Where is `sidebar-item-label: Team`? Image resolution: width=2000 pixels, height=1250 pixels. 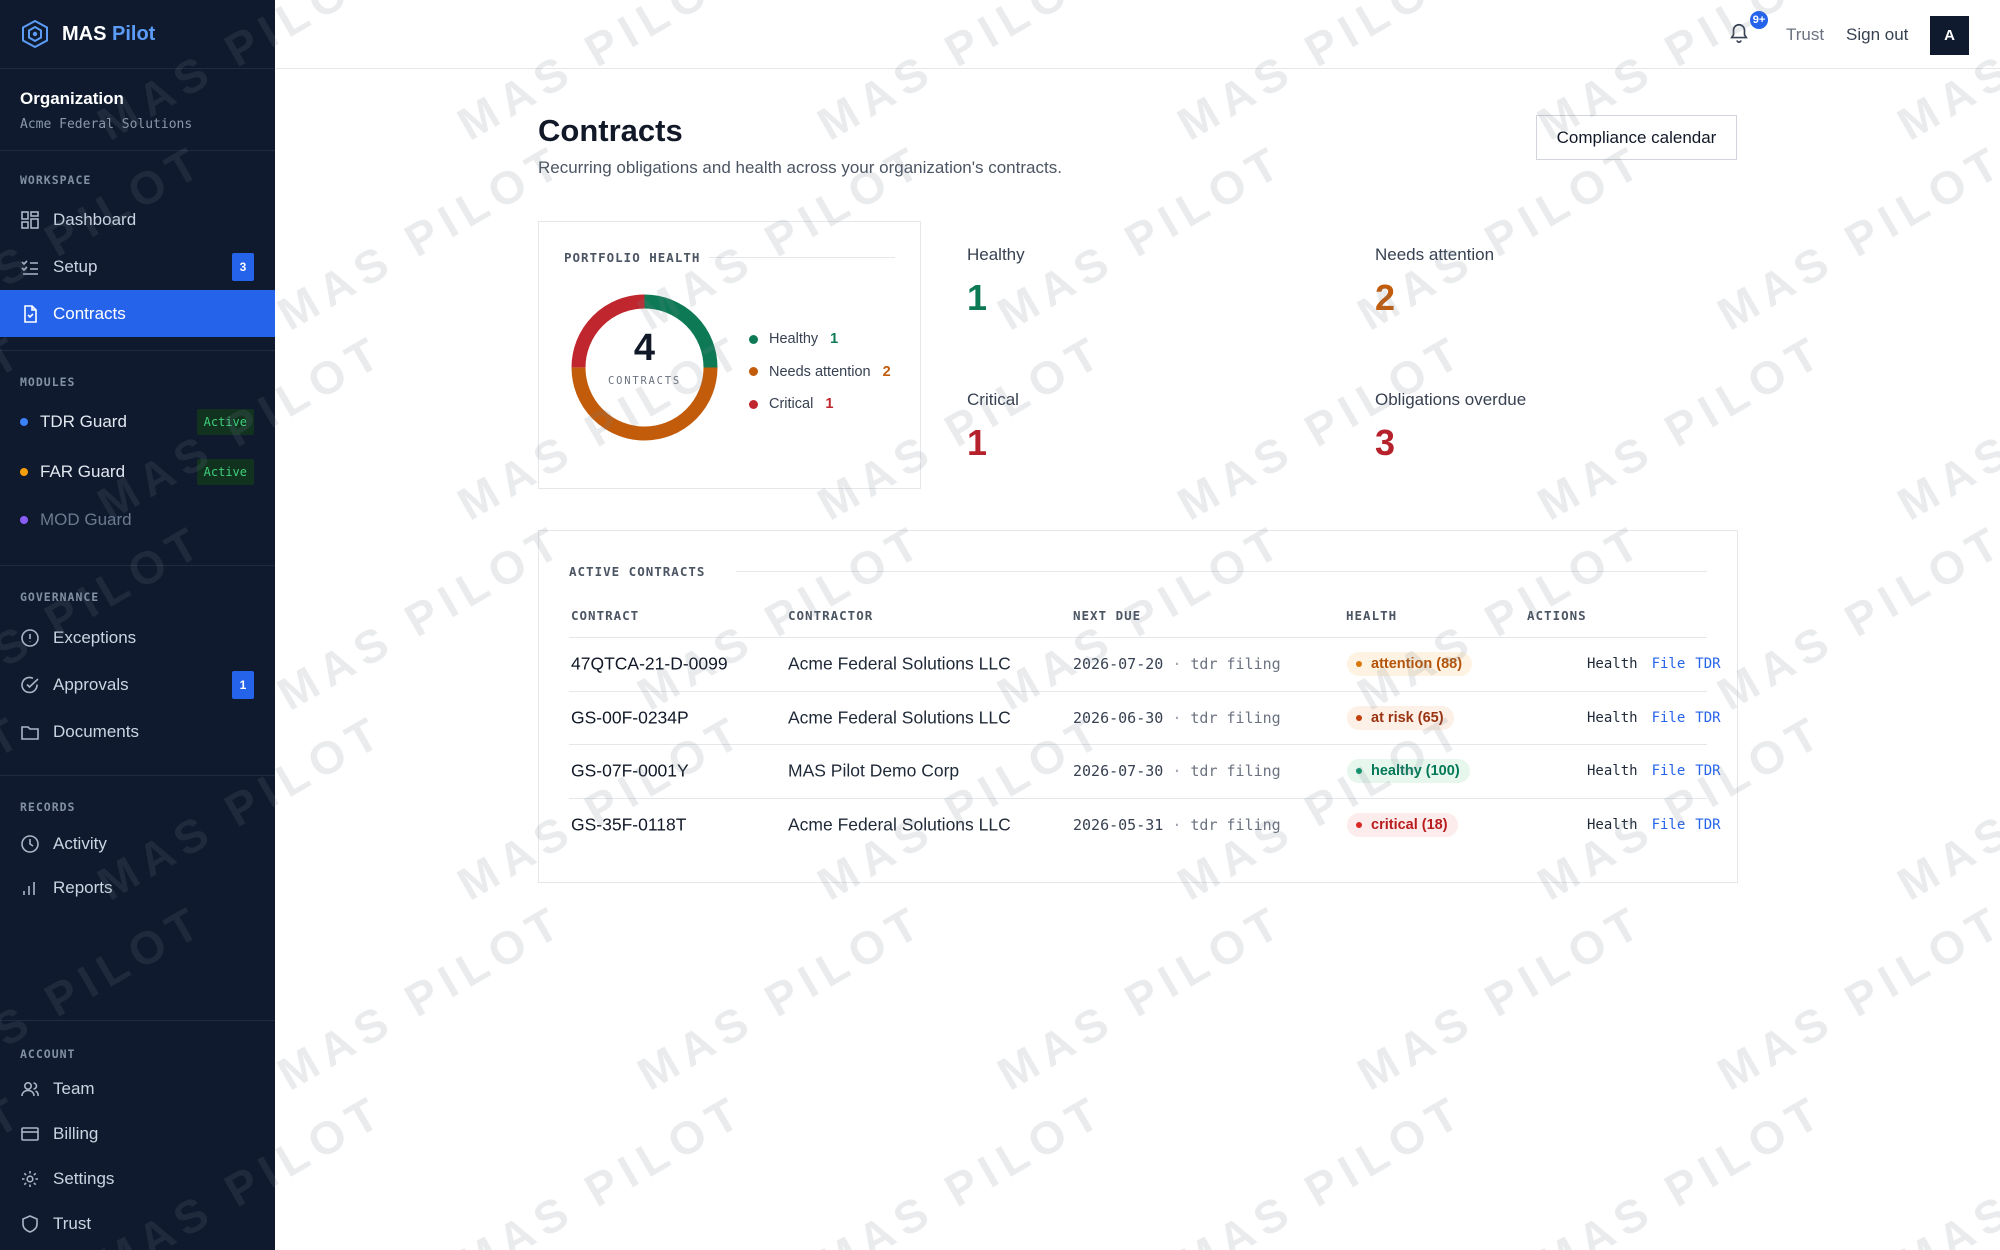 sidebar-item-label: Team is located at coordinates (74, 1088).